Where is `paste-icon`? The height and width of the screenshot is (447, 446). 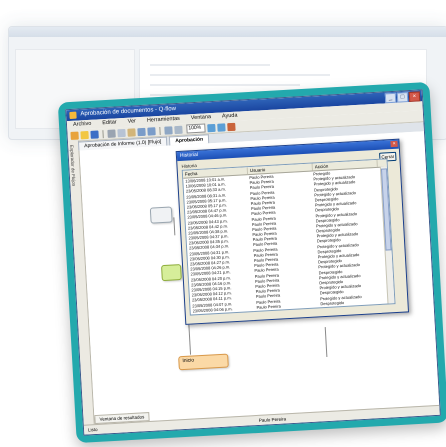 paste-icon is located at coordinates (131, 132).